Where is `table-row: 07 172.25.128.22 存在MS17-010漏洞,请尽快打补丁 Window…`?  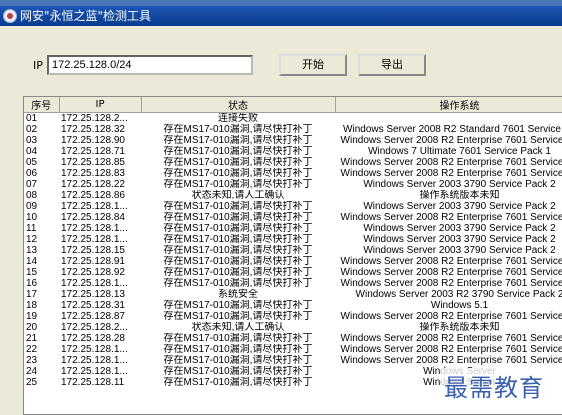
table-row: 07 172.25.128.22 存在MS17-010漏洞,请尽快打补丁 Window… is located at coordinates (293, 184).